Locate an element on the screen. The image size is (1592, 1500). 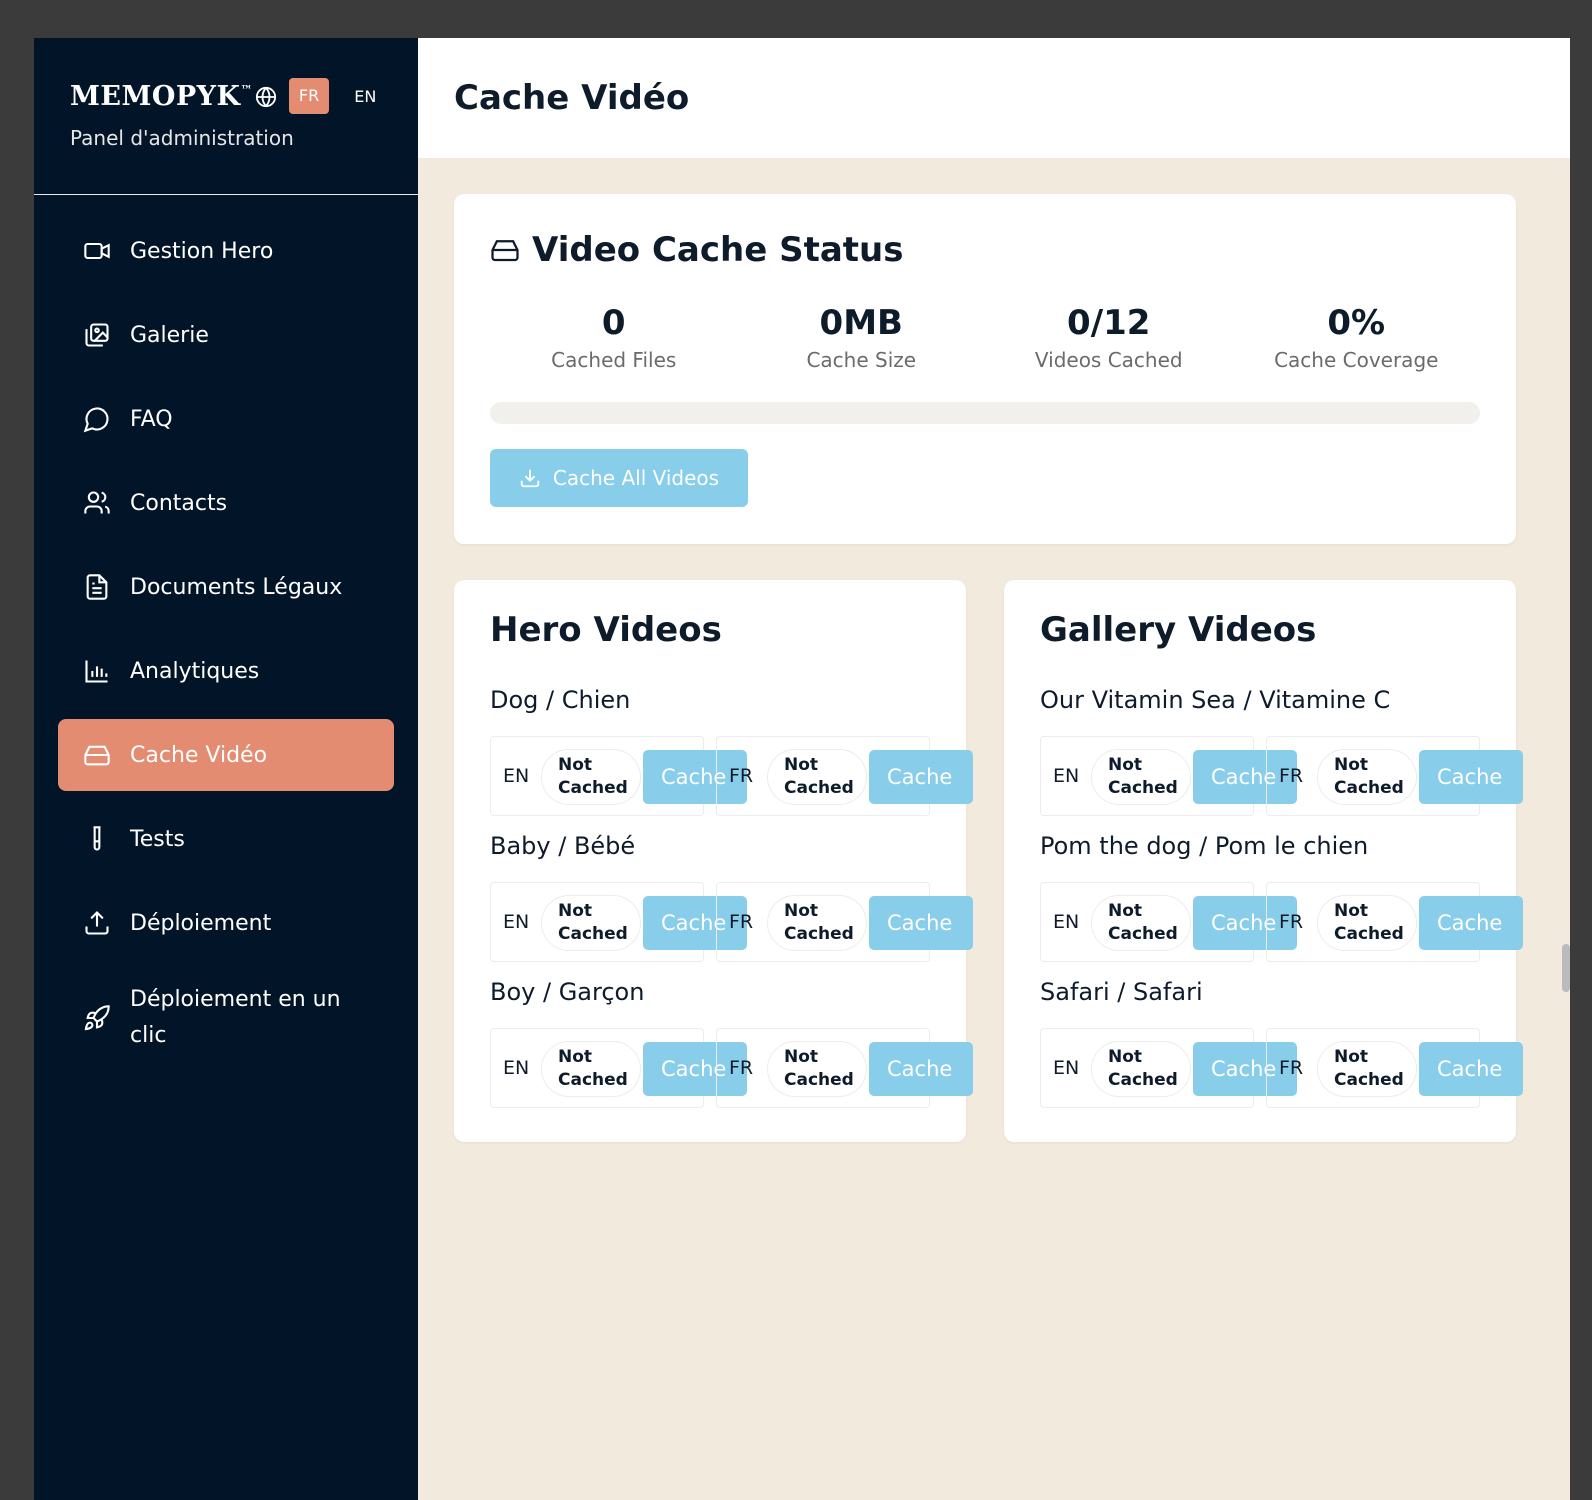
sidebar-item-deploiement: Déploiement is located at coordinates (226, 923).